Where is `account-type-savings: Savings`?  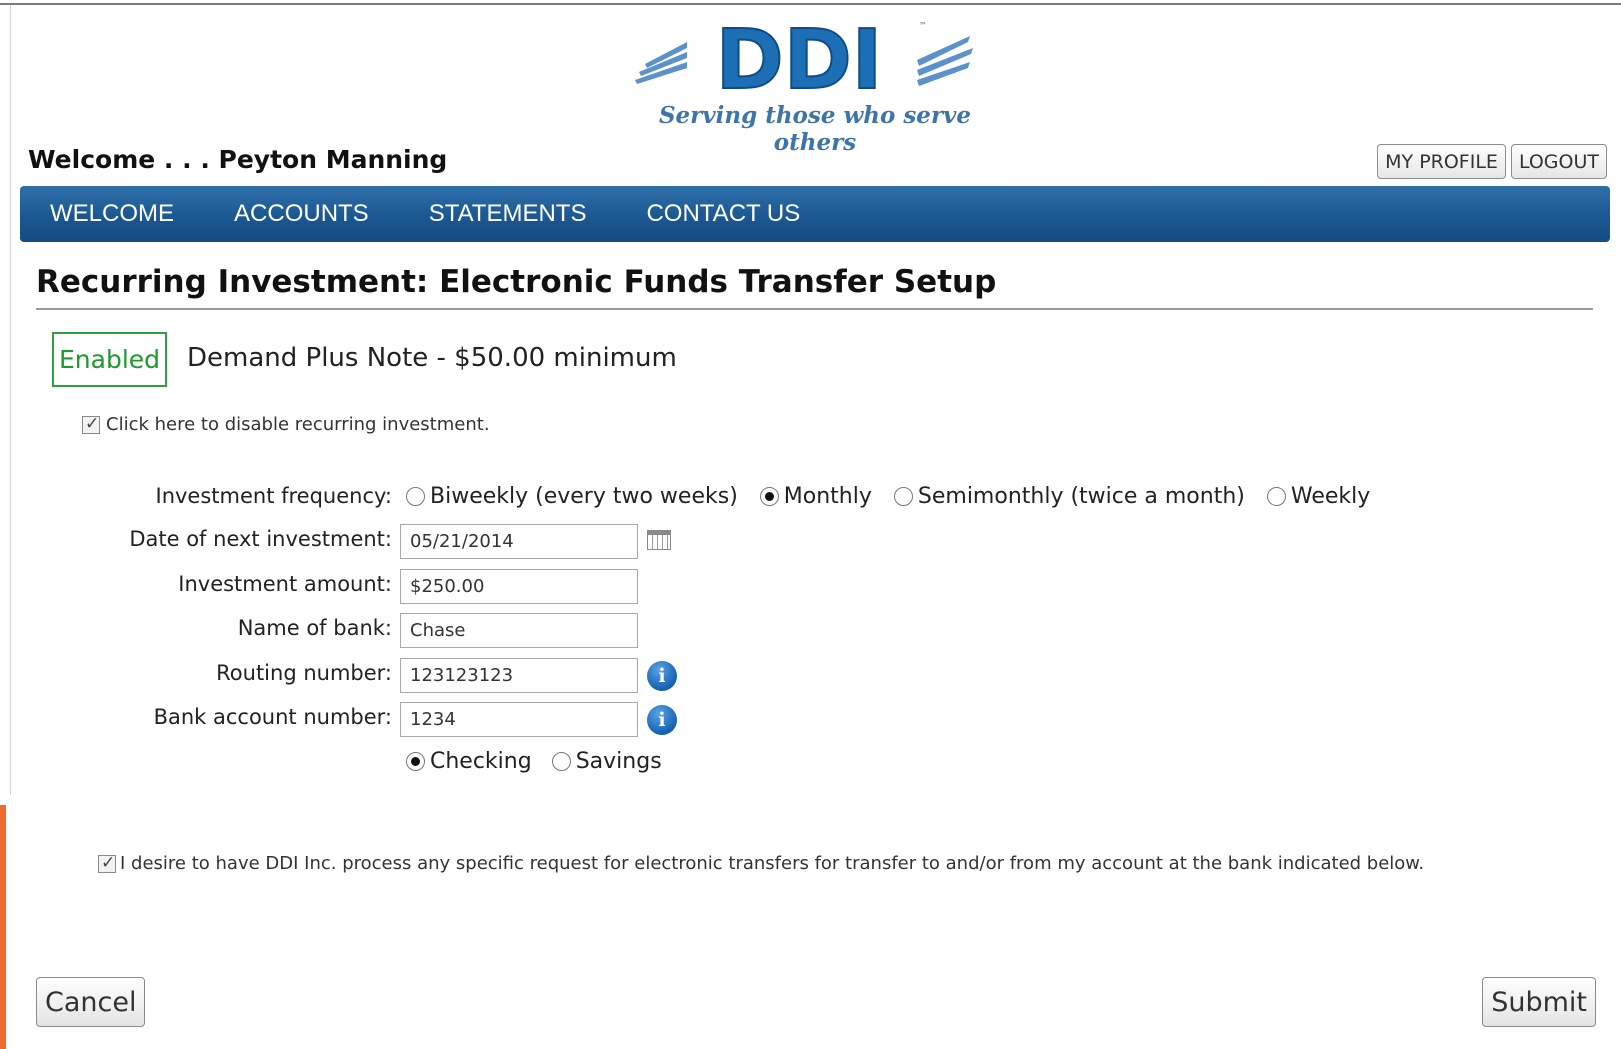
account-type-savings: Savings is located at coordinates (606, 761).